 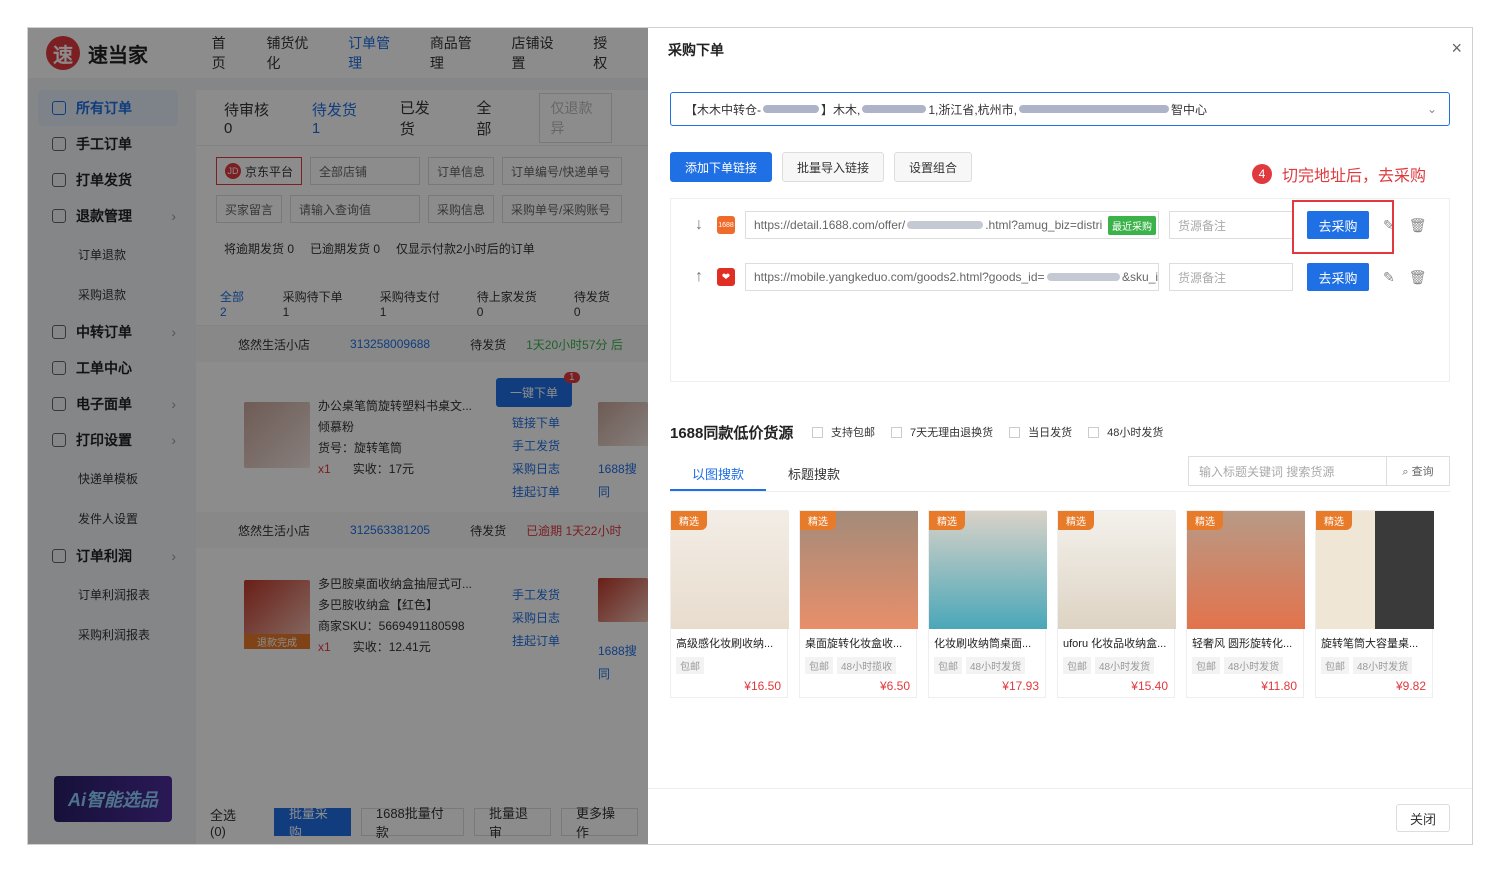 I want to click on address-part: 】木木,, so click(x=841, y=109).